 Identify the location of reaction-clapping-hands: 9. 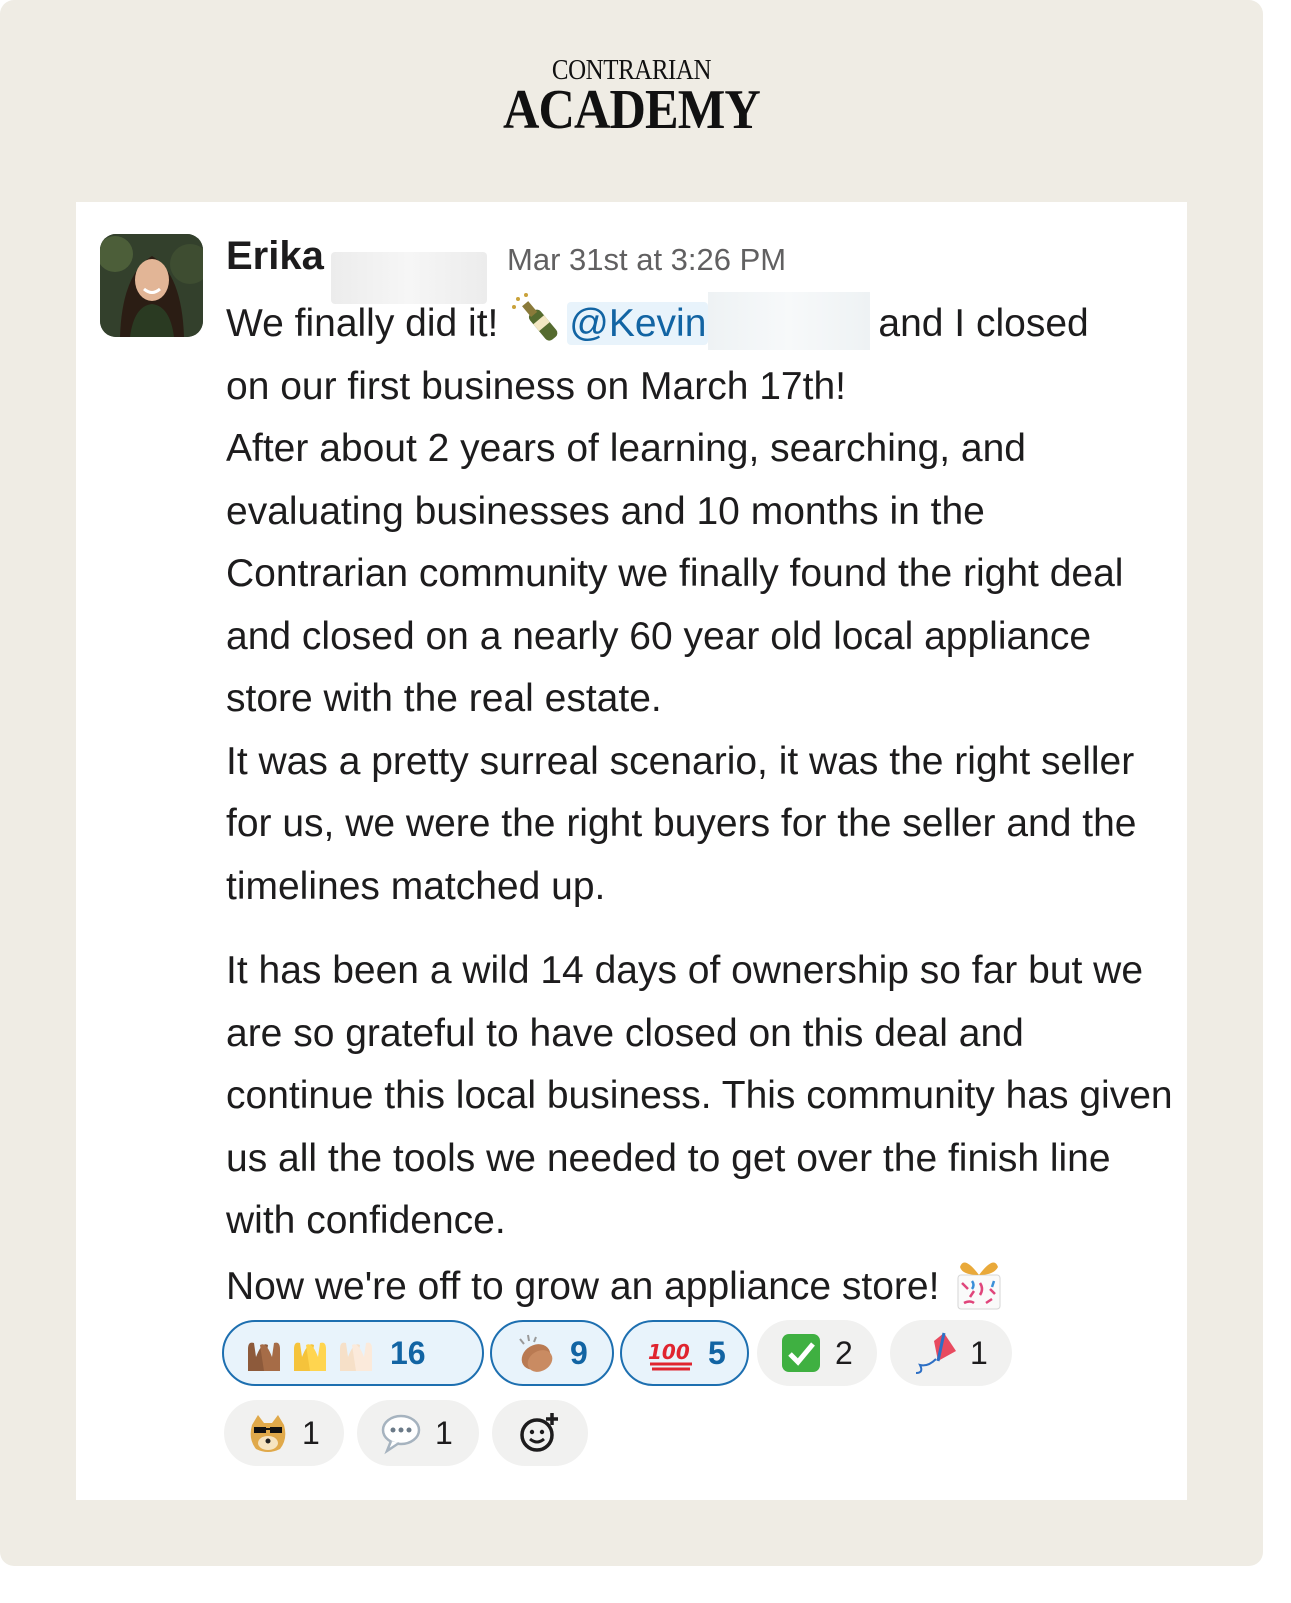
(552, 1353).